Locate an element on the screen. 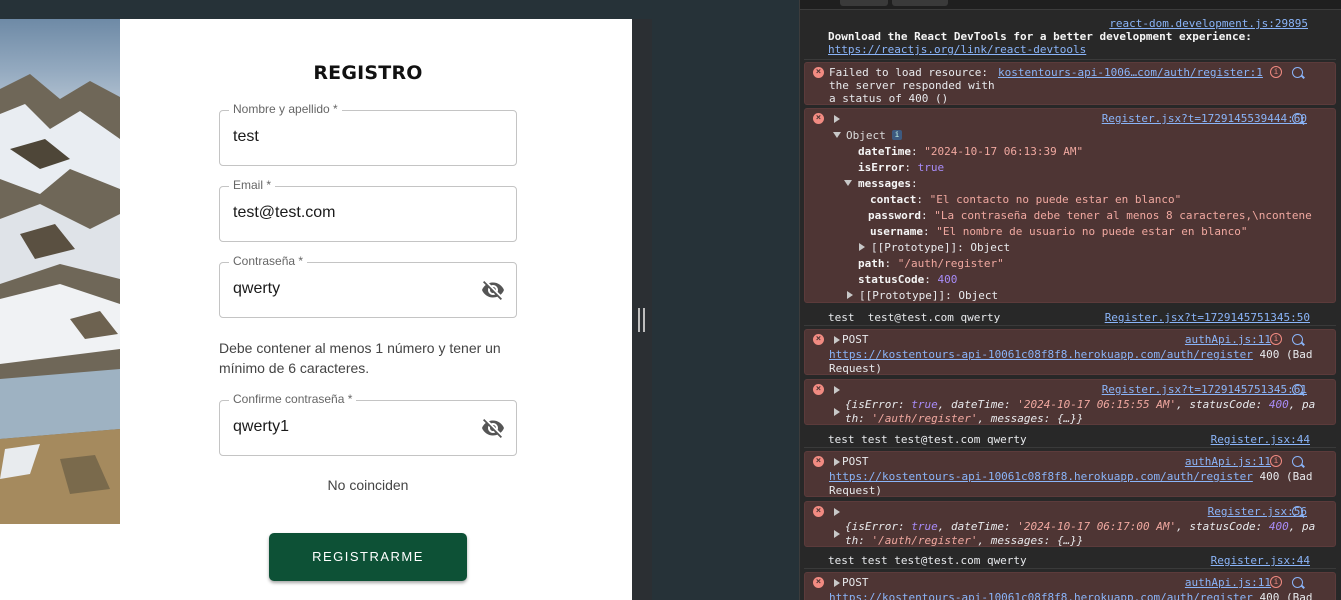 This screenshot has height=600, width=1341. console-text: the server responded with is located at coordinates (912, 85).